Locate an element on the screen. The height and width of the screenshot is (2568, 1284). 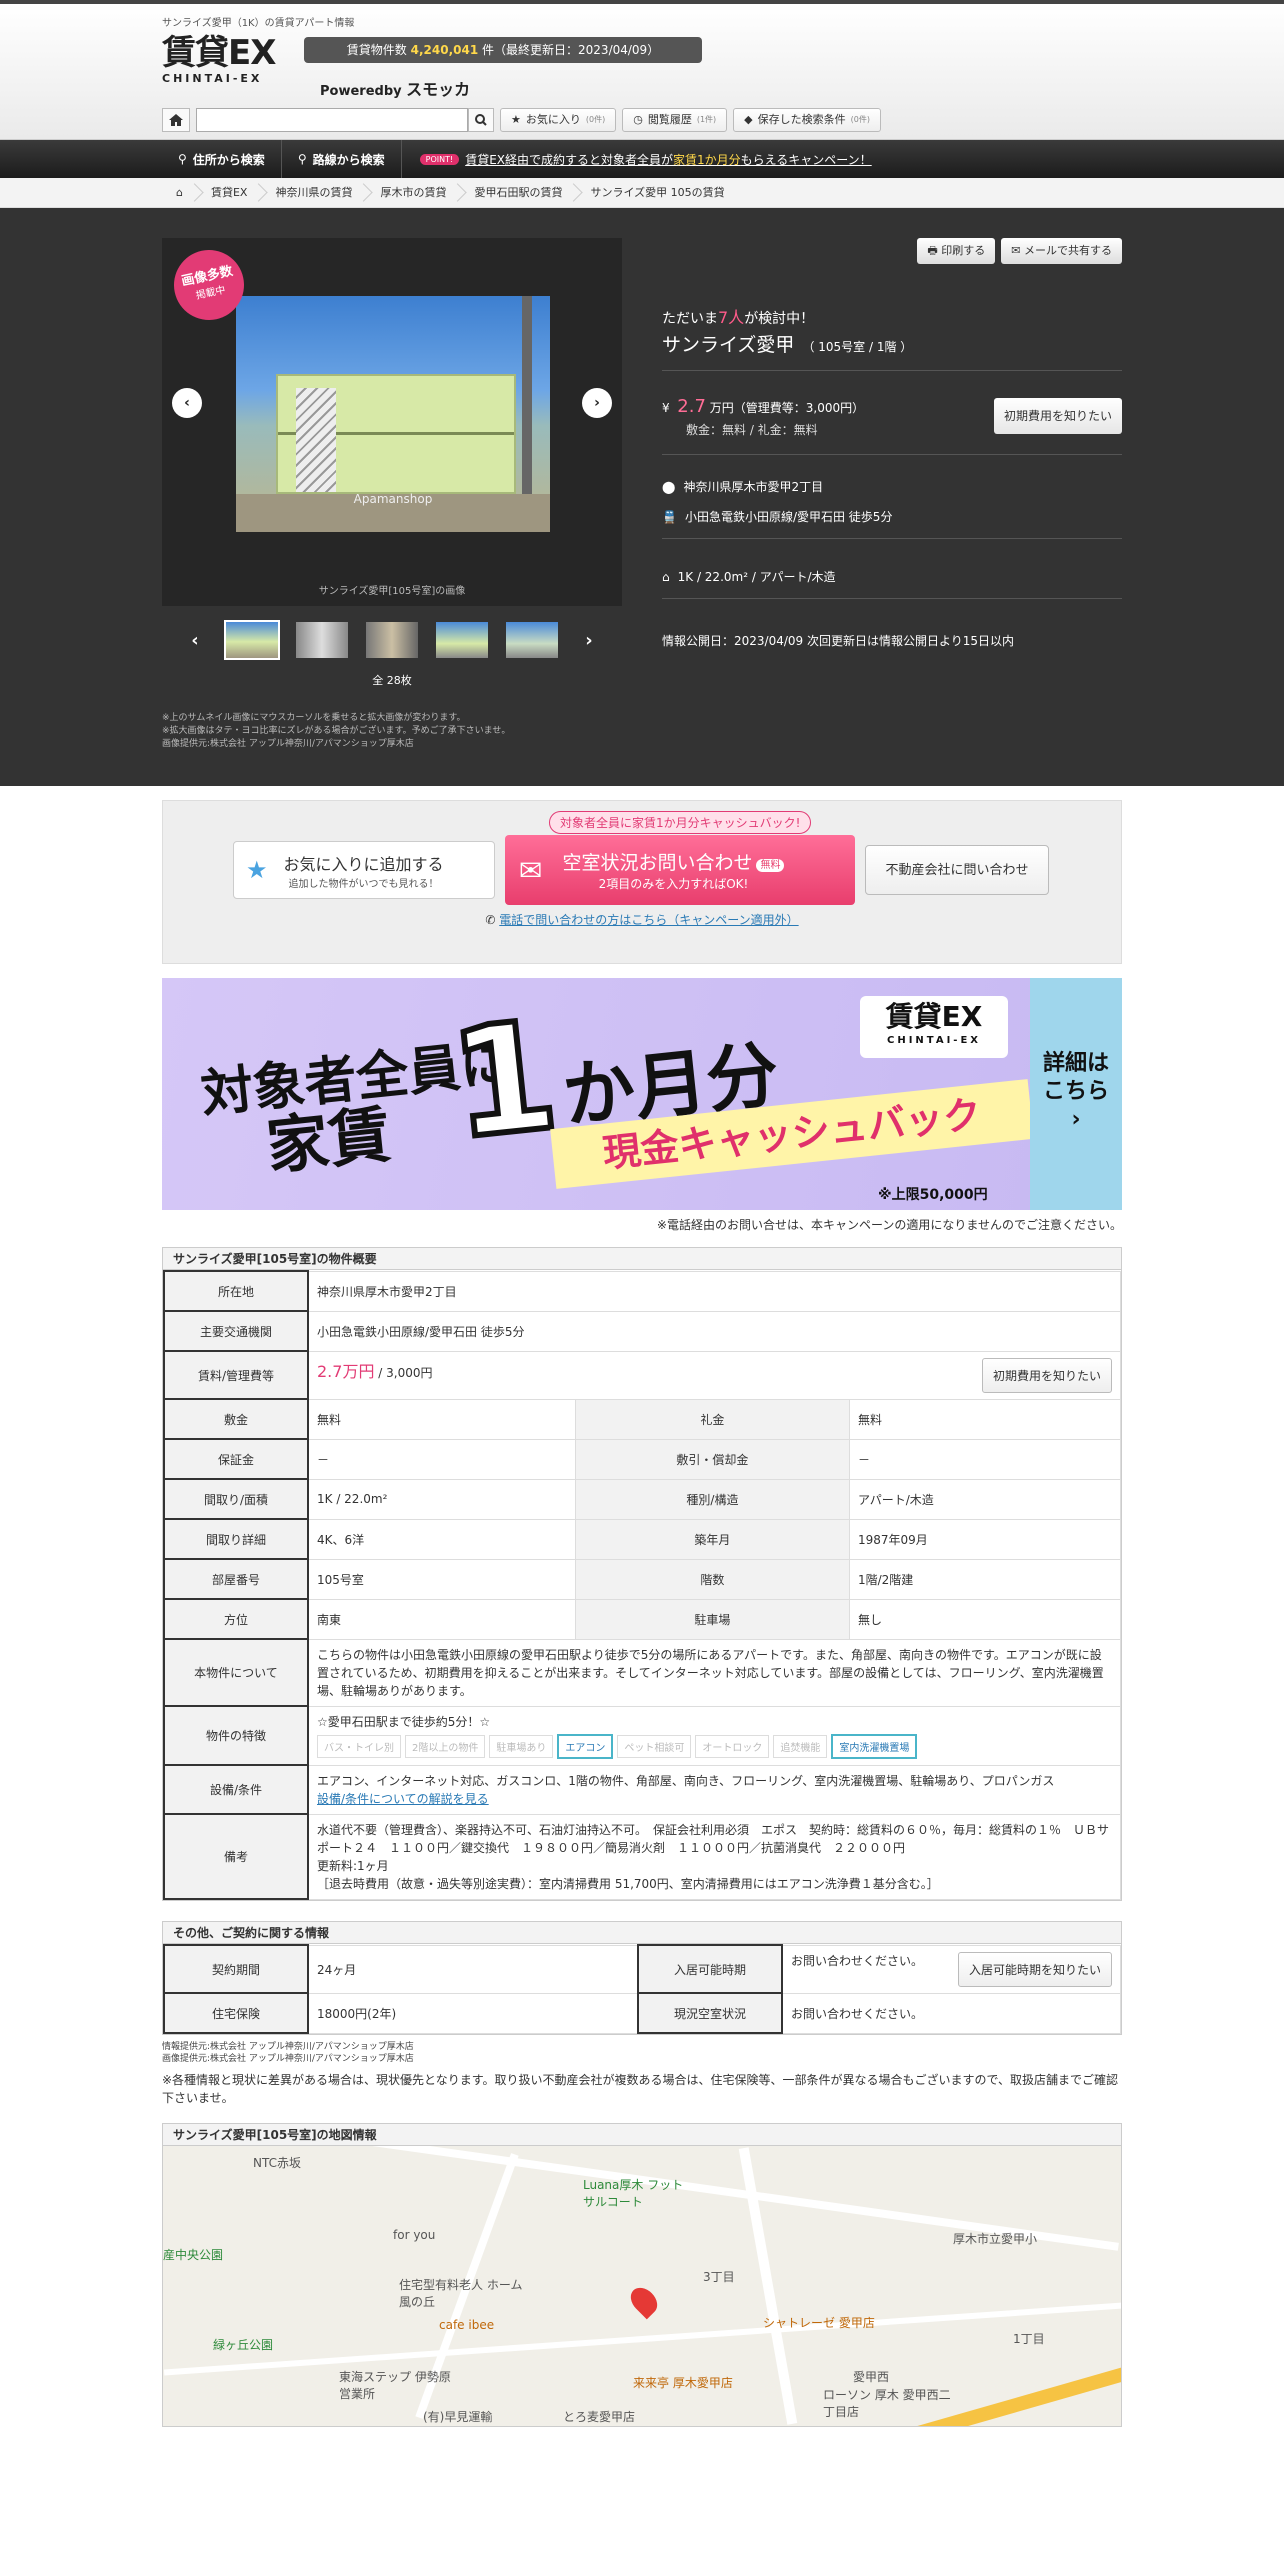
saved-search-button: ◆ 保存した検索条件 (0件) is located at coordinates (807, 120).